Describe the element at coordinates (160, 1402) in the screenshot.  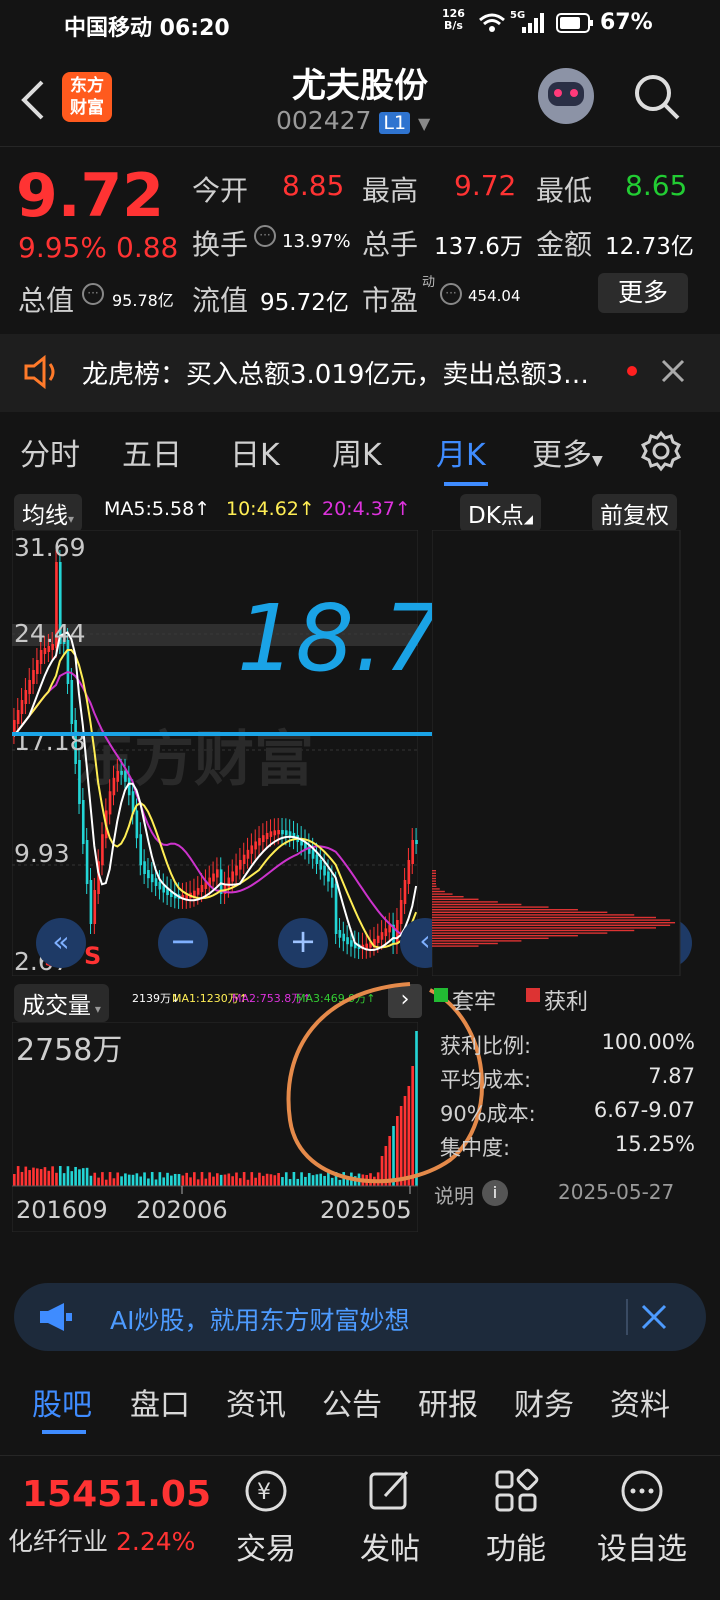
I see `tab-order-book: 盘口` at that location.